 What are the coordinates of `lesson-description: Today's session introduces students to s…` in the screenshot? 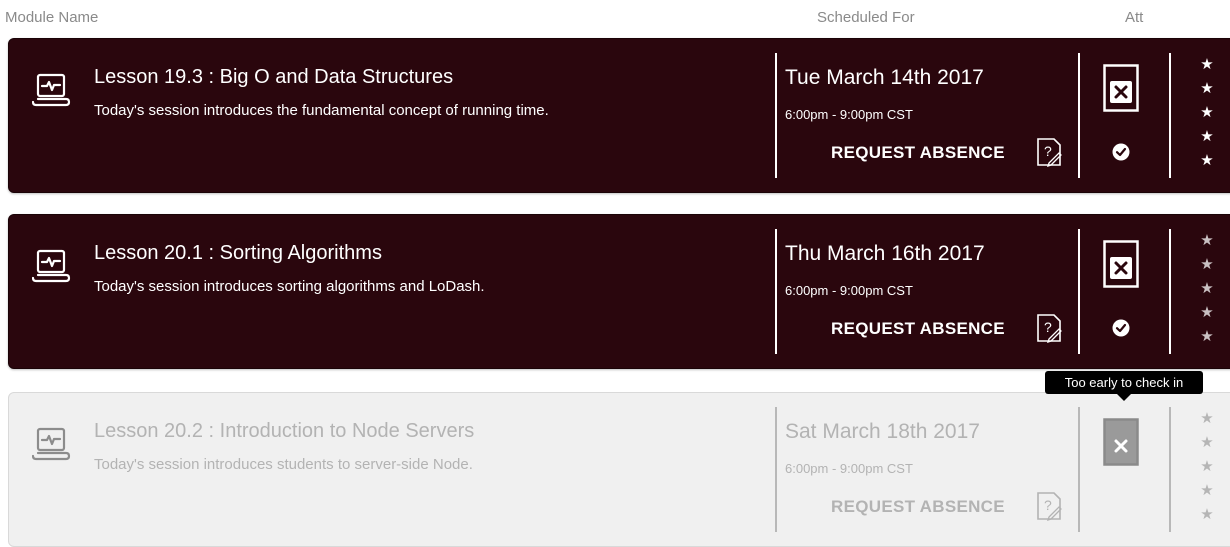 It's located at (283, 464).